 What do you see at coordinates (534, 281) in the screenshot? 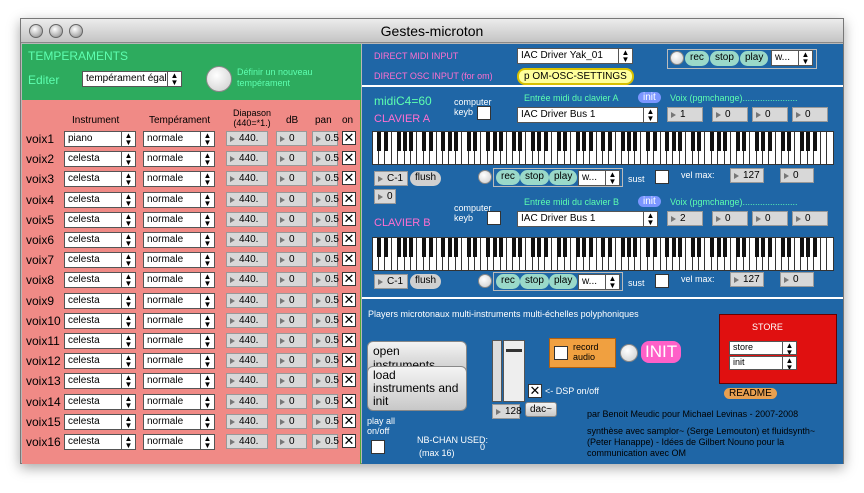
I see `stop-b-button: stop` at bounding box center [534, 281].